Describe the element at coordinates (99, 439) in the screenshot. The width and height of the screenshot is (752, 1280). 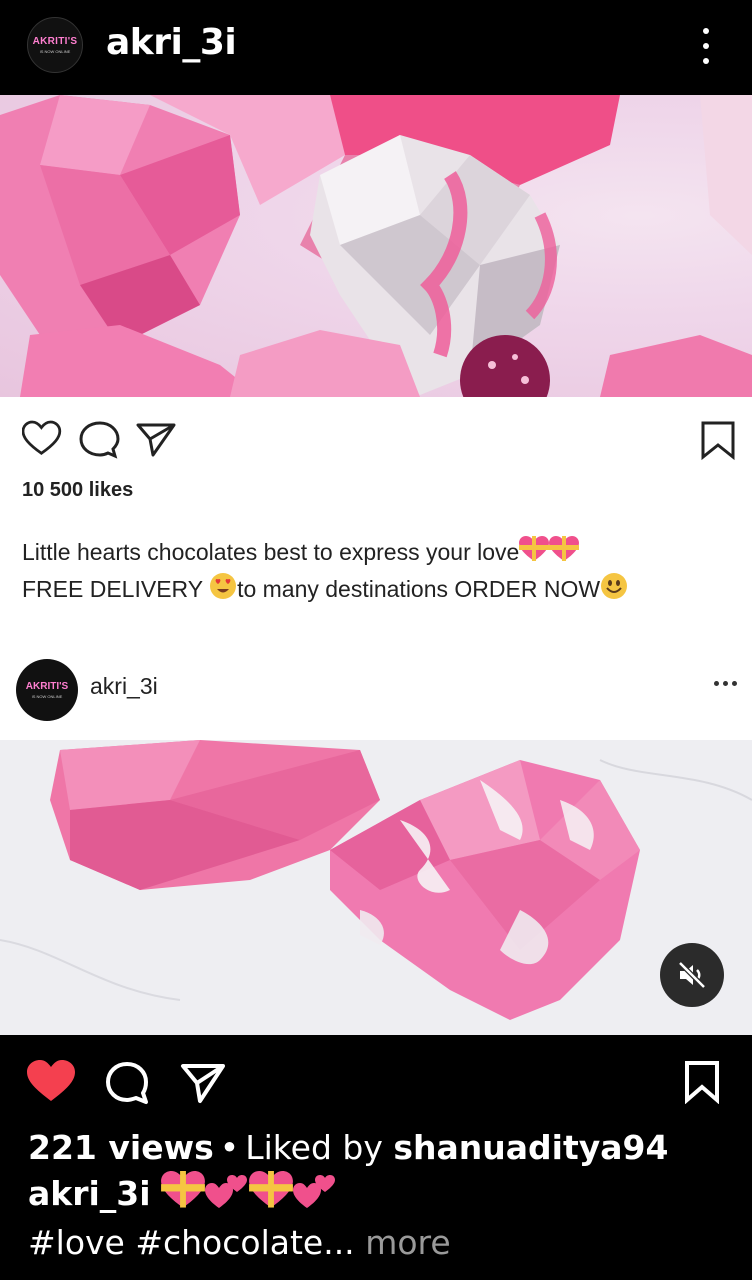
I see `embedded-action-icons` at that location.